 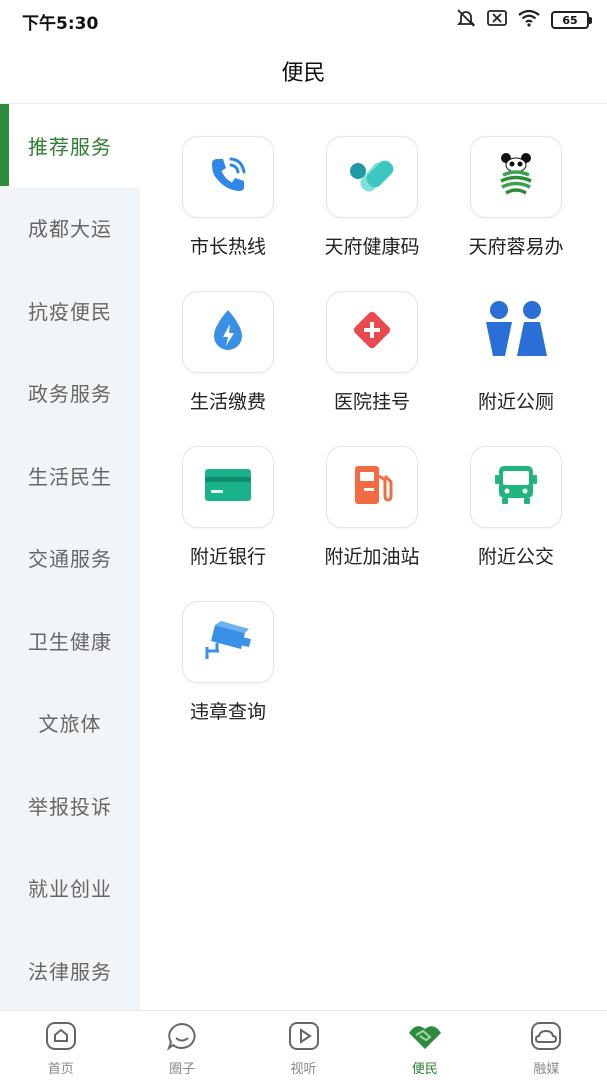 What do you see at coordinates (371, 402) in the screenshot?
I see `service-label: 医院挂号` at bounding box center [371, 402].